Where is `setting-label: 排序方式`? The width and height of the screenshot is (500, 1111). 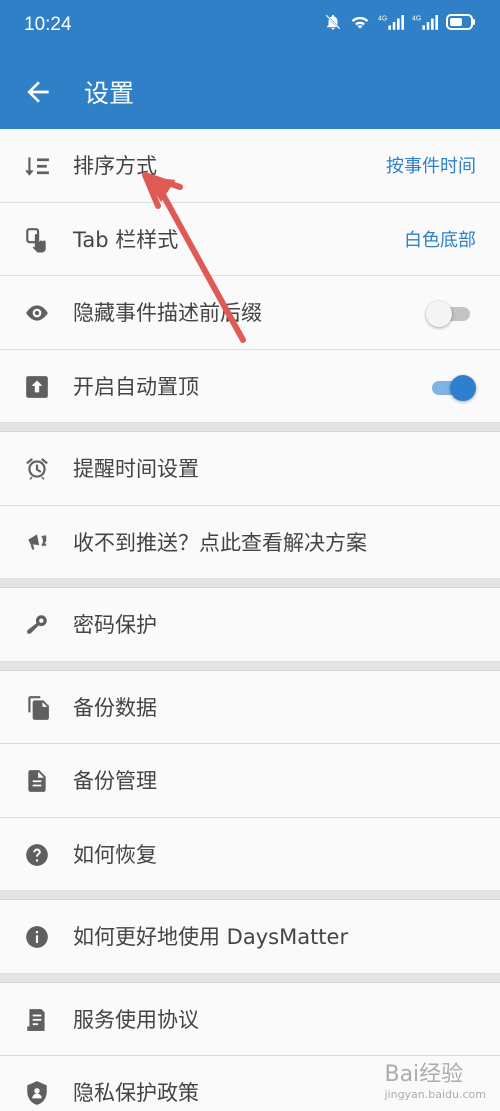
setting-label: 排序方式 is located at coordinates (115, 166).